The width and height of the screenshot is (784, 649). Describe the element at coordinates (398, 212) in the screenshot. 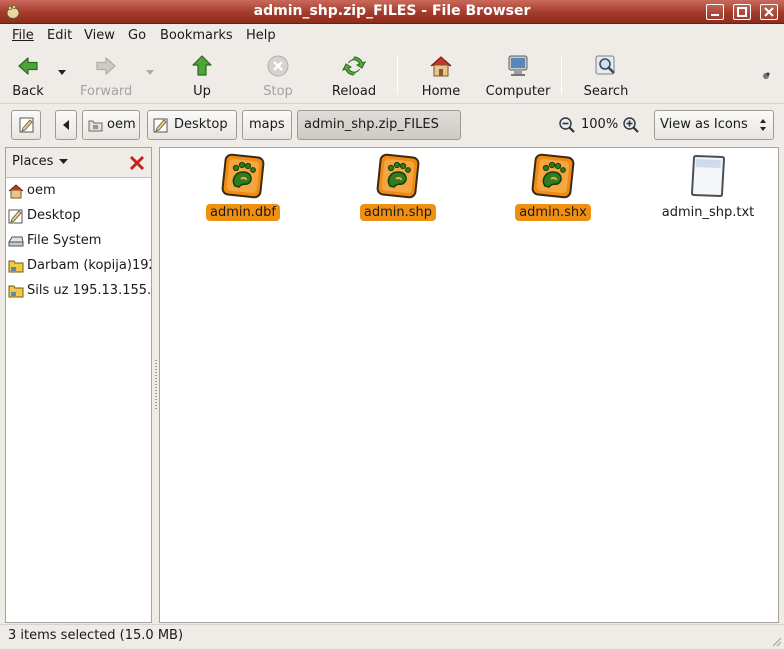

I see `file-name: admin.shp` at that location.